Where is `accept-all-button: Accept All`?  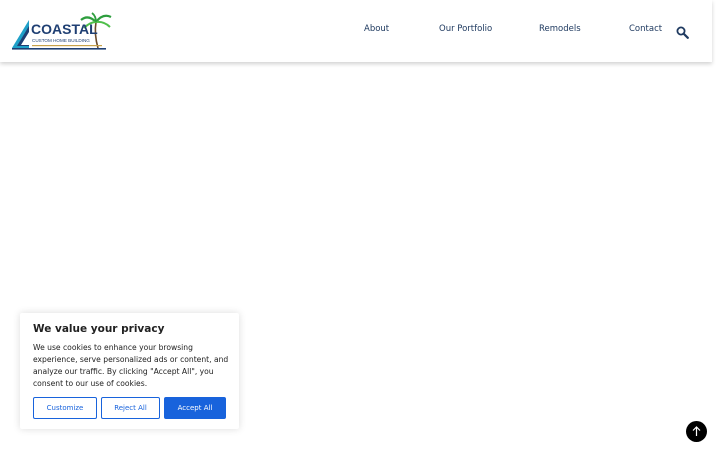
accept-all-button: Accept All is located at coordinates (195, 408).